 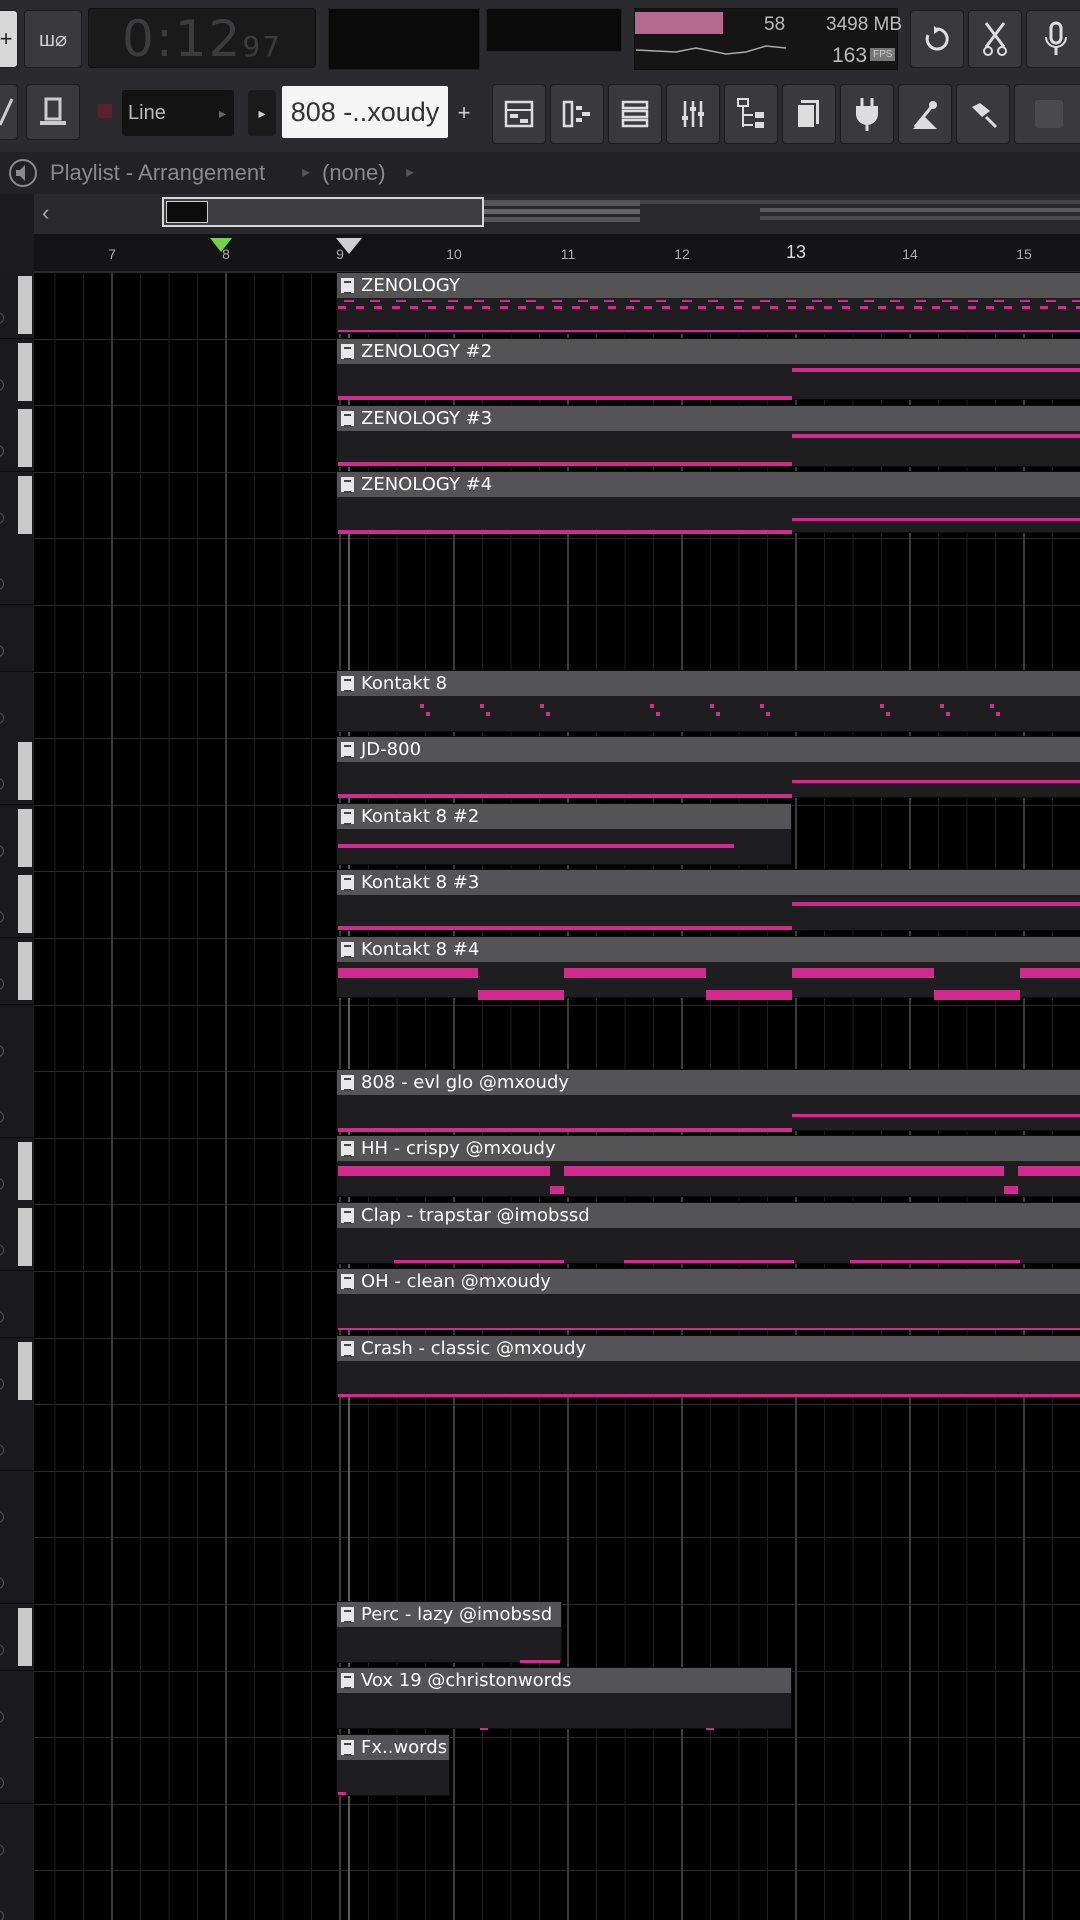 What do you see at coordinates (262, 113) in the screenshot?
I see `pattern-prev-button: ▸` at bounding box center [262, 113].